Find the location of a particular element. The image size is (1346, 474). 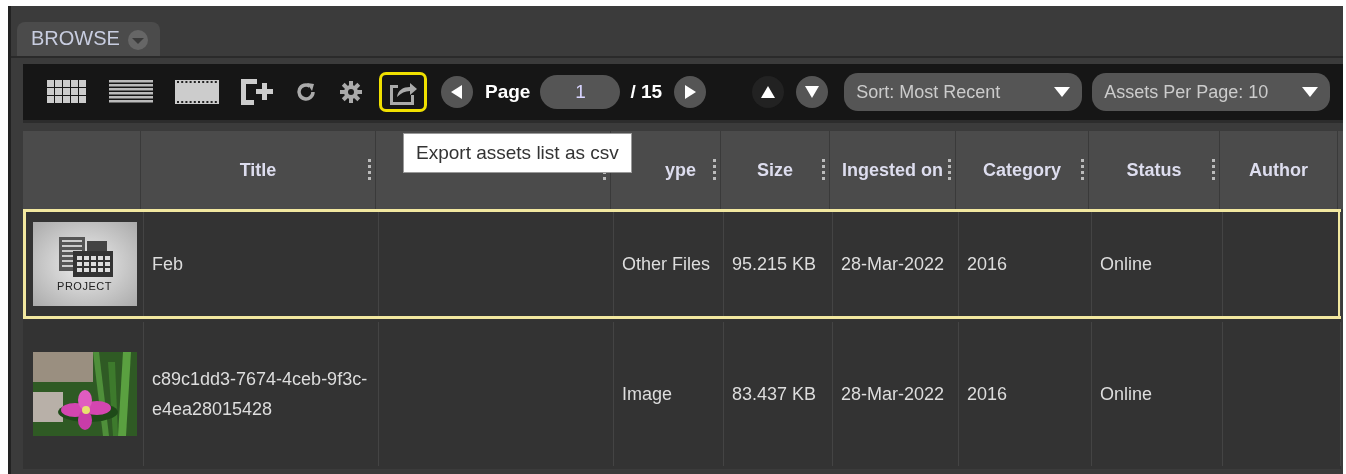

tooltip: Export assets list as csv is located at coordinates (517, 153).